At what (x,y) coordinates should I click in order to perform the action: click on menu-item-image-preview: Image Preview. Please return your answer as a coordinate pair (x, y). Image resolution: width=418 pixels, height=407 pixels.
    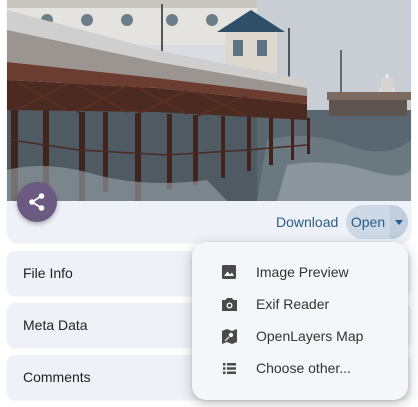
    Looking at the image, I should click on (300, 272).